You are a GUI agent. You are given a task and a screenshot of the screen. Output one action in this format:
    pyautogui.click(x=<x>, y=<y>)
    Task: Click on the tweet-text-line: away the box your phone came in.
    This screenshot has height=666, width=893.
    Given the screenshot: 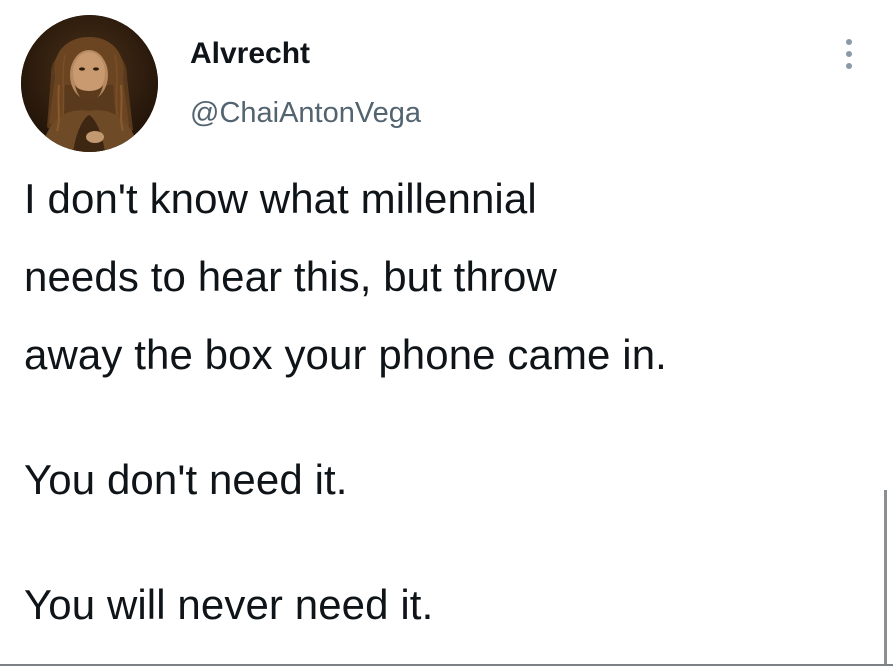 What is the action you would take?
    pyautogui.click(x=345, y=354)
    